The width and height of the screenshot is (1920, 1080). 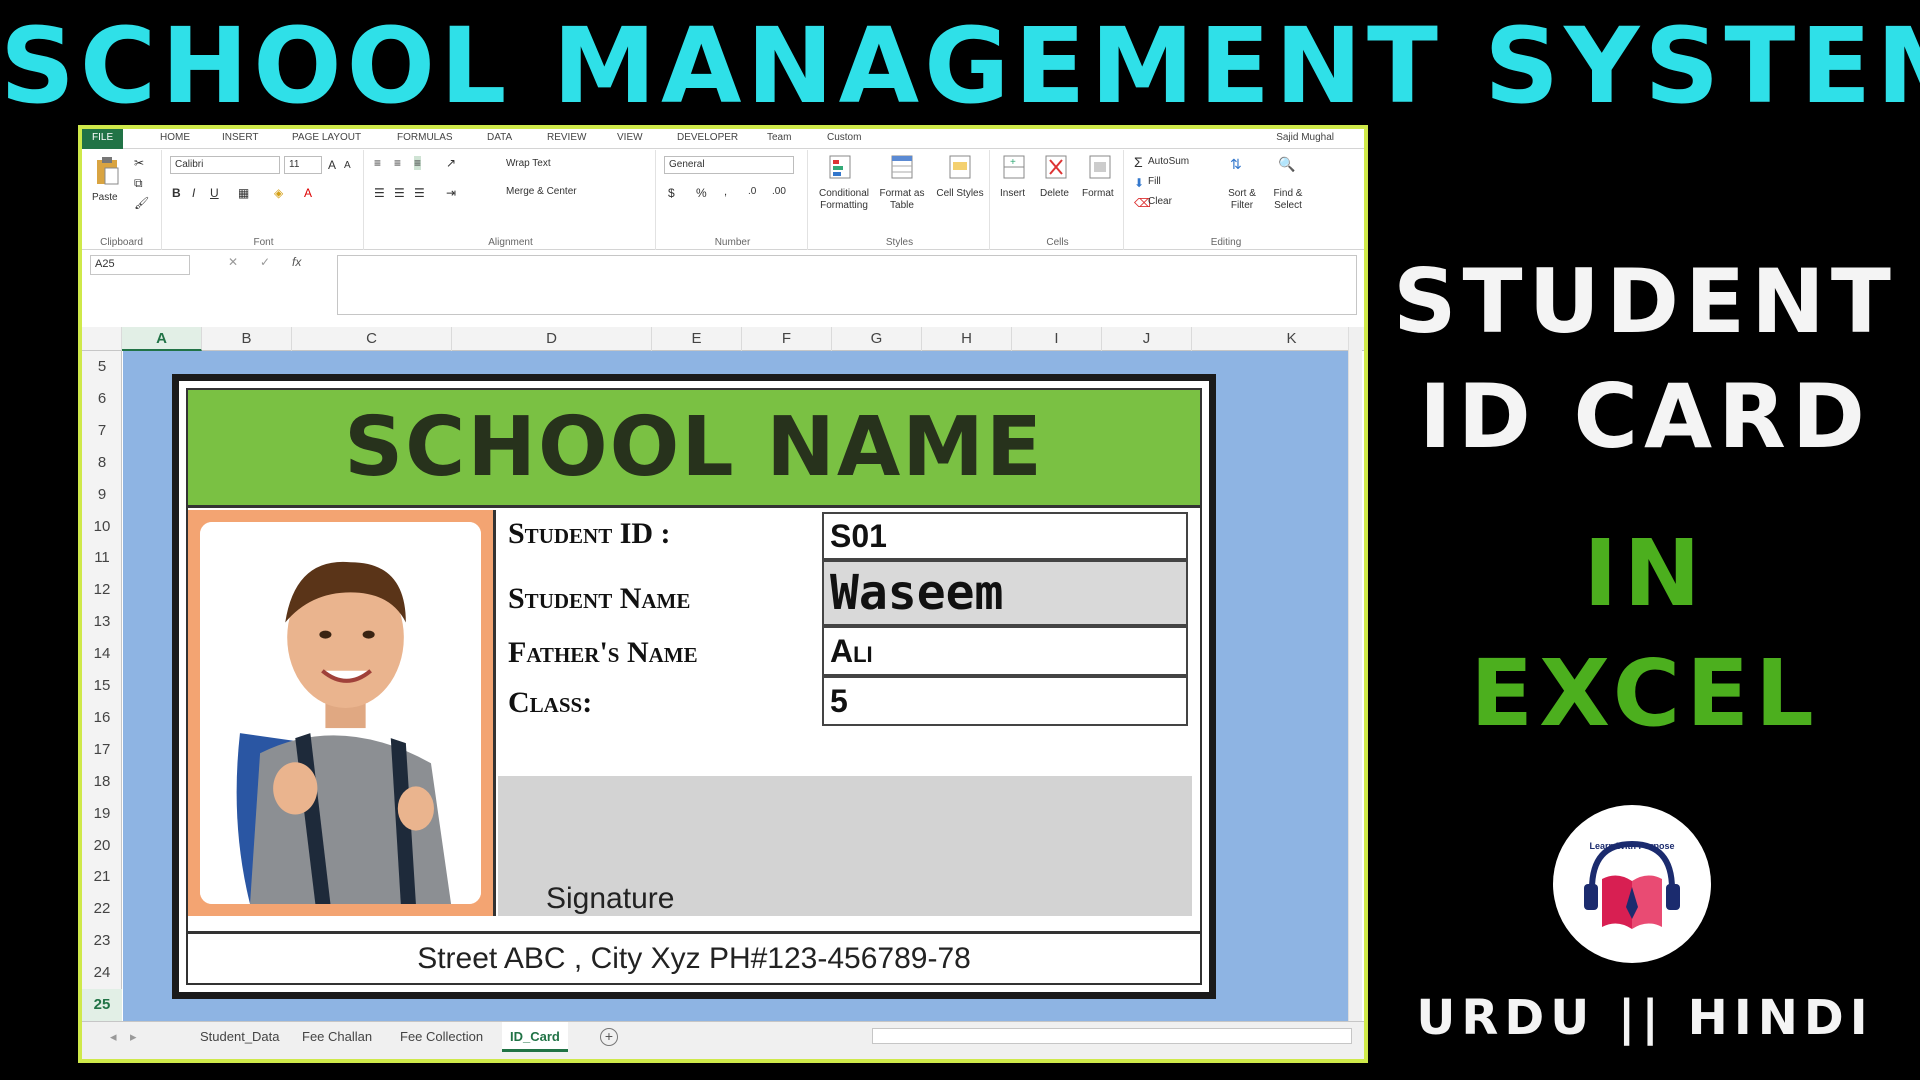 What do you see at coordinates (1100, 167) in the screenshot?
I see `format-cells-icon` at bounding box center [1100, 167].